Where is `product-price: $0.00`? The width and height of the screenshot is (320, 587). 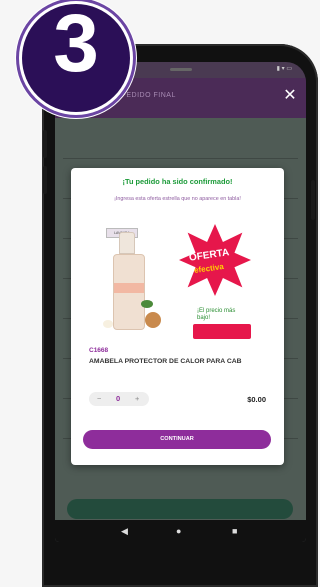
product-price: $0.00 is located at coordinates (256, 399).